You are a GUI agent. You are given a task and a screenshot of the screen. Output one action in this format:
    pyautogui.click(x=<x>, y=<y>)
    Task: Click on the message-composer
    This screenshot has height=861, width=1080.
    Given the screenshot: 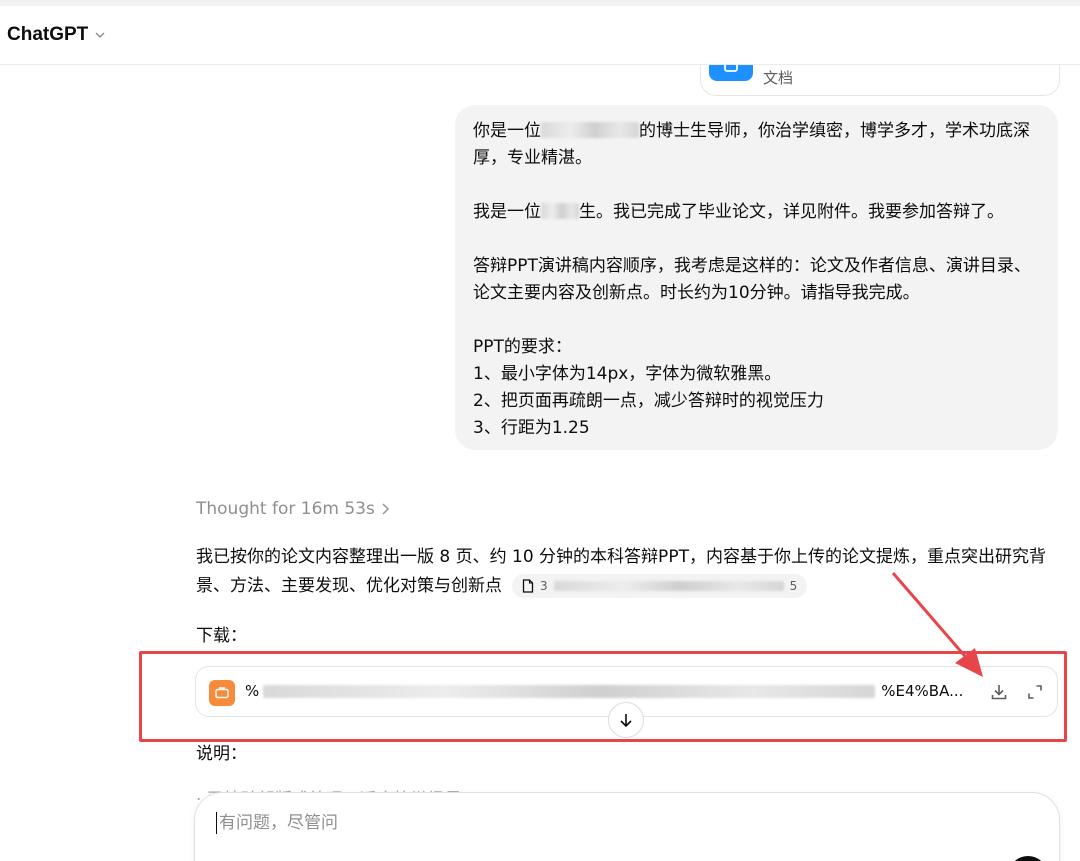 What is the action you would take?
    pyautogui.click(x=627, y=826)
    